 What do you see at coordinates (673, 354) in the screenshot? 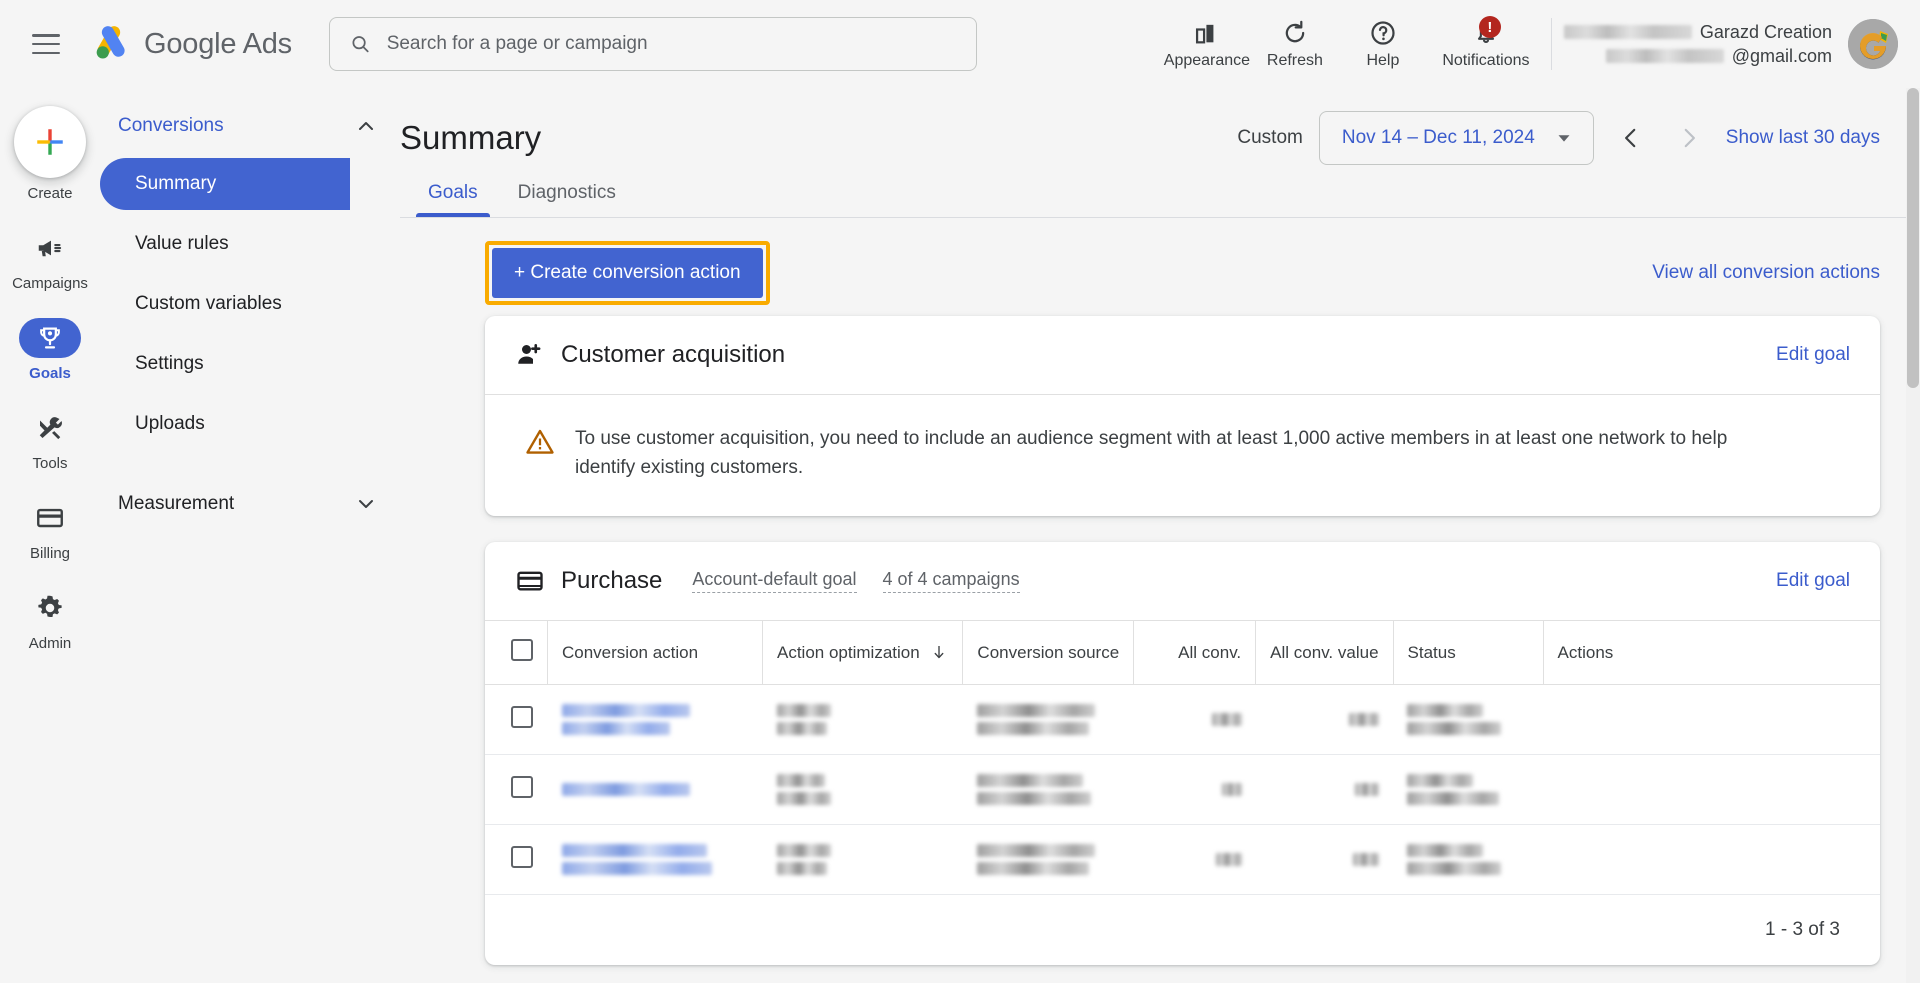
I see `customer-acquisition-title: Customer acquisition` at bounding box center [673, 354].